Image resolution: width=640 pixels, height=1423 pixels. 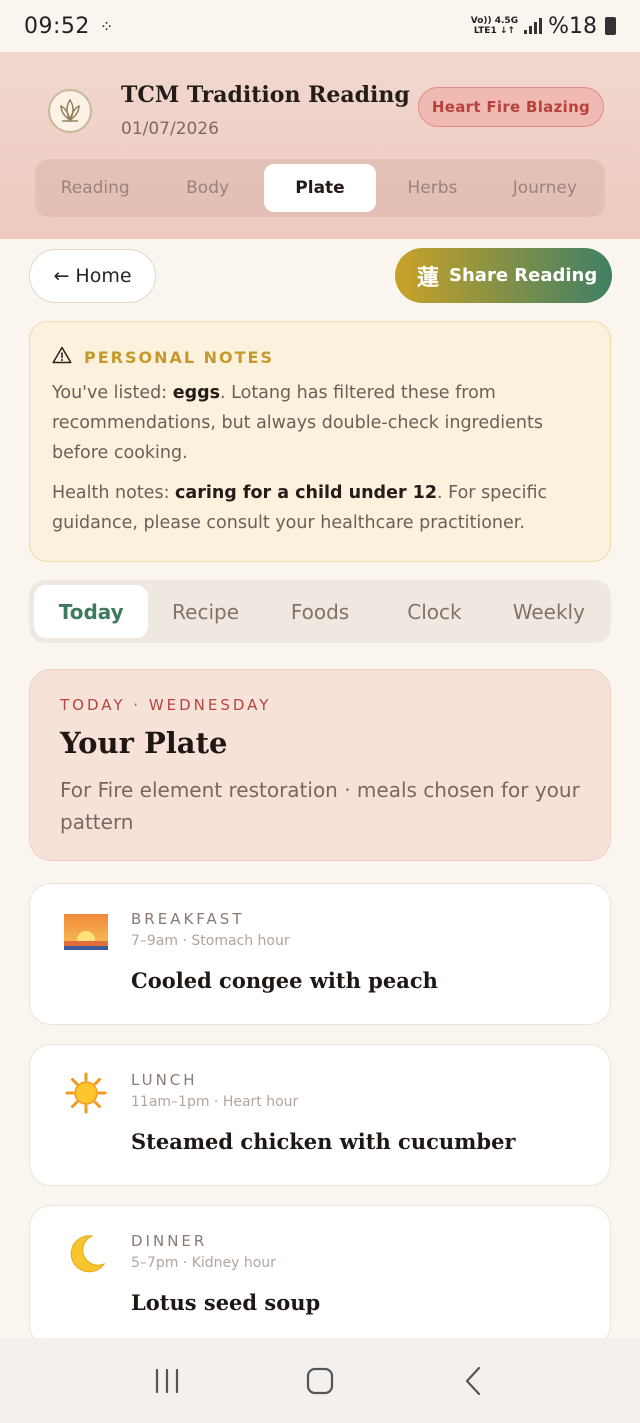 What do you see at coordinates (203, 1263) in the screenshot?
I see `meal-time: 5–7pm · Kidney hour` at bounding box center [203, 1263].